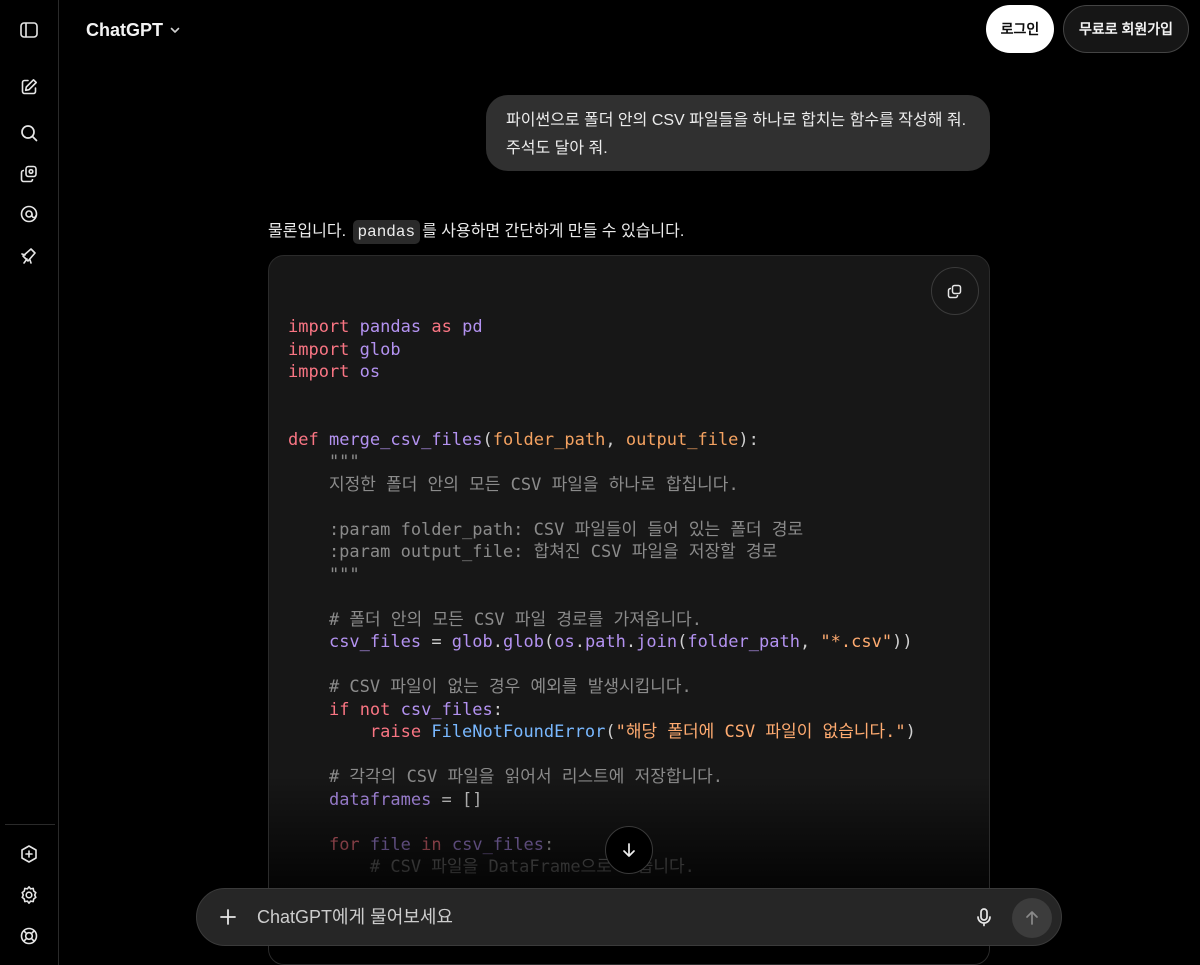 The height and width of the screenshot is (965, 1200). I want to click on settings-icon, so click(29, 895).